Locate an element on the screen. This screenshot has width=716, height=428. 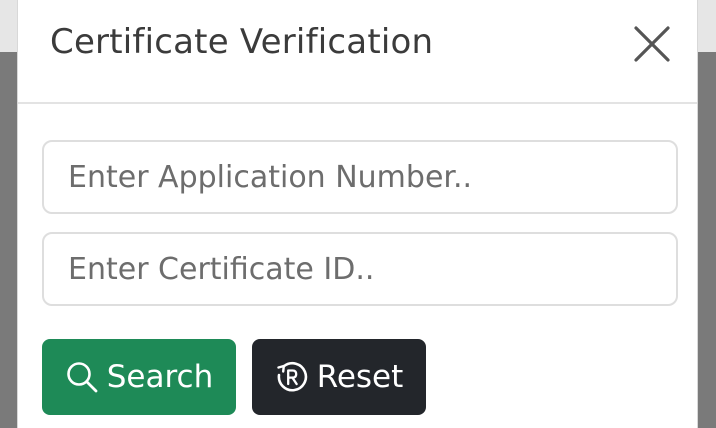
close-button is located at coordinates (652, 44).